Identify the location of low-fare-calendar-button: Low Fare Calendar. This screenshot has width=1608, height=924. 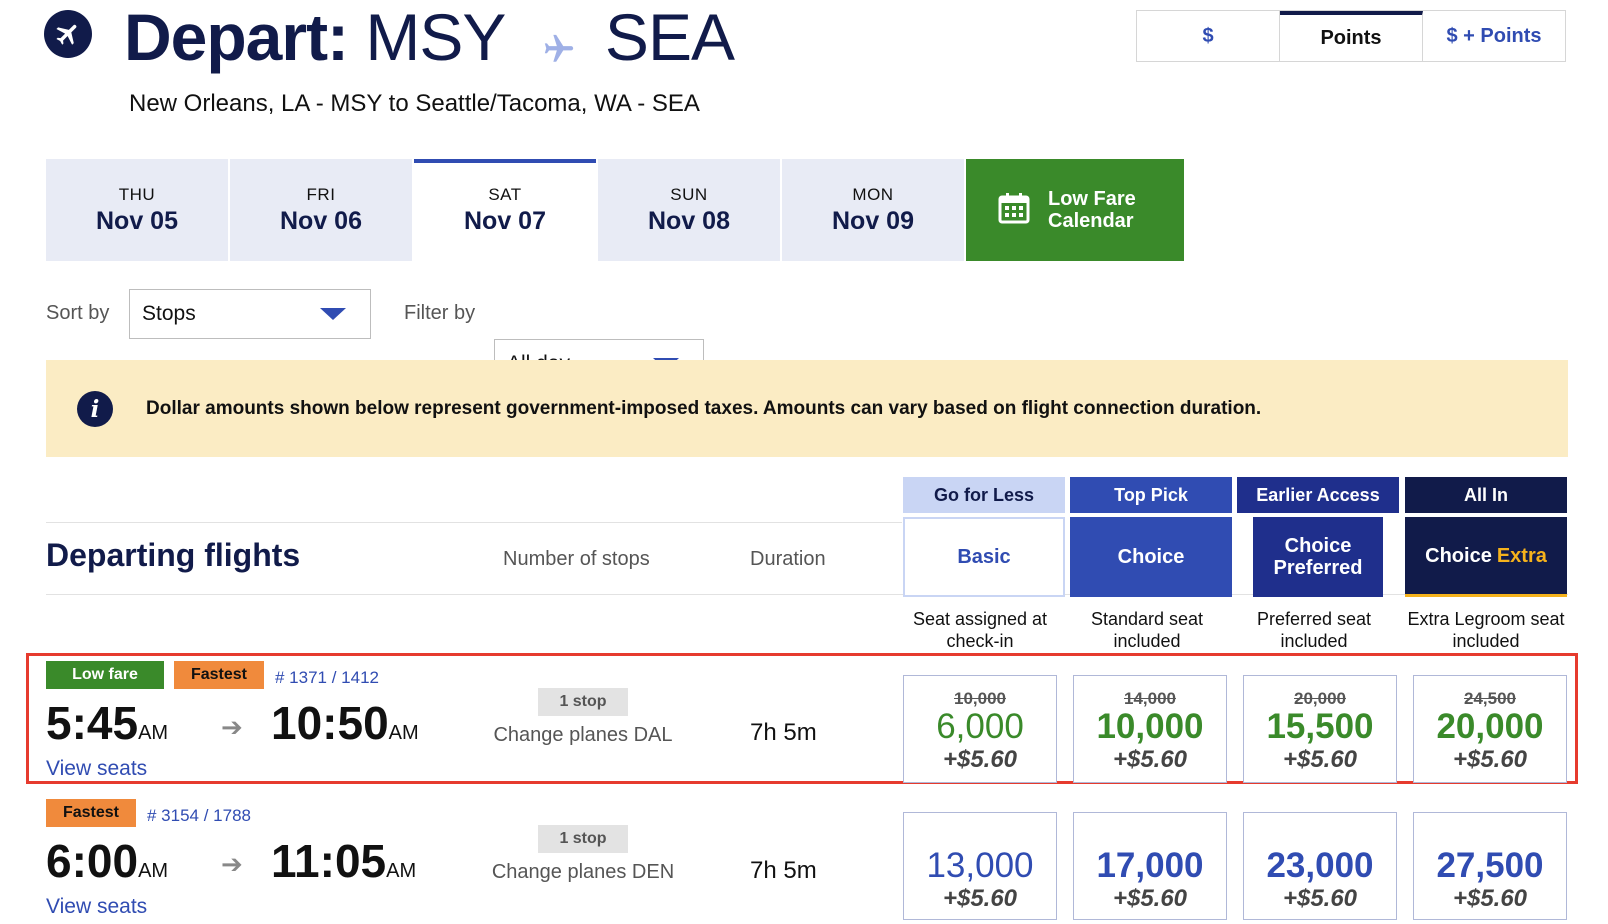
(1075, 210).